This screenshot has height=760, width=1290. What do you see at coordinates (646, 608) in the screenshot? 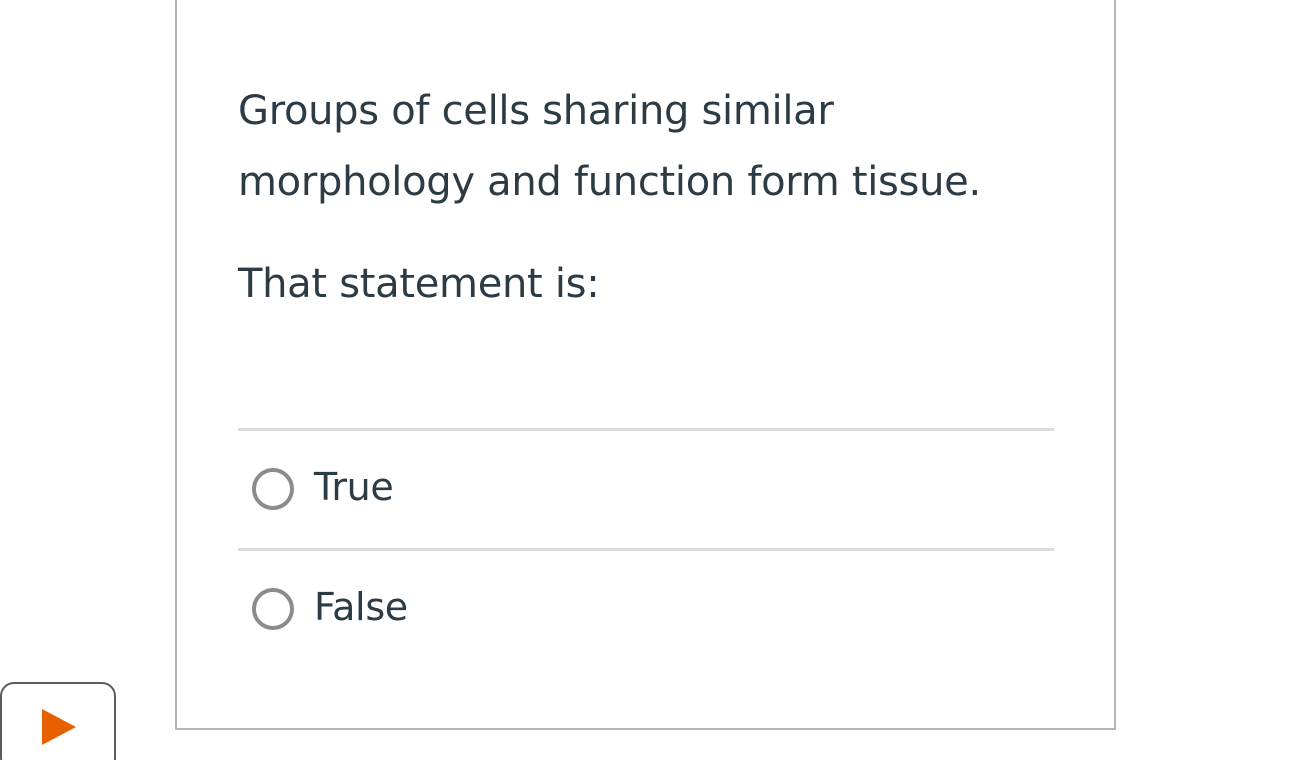
I see `answer-option-false: False` at bounding box center [646, 608].